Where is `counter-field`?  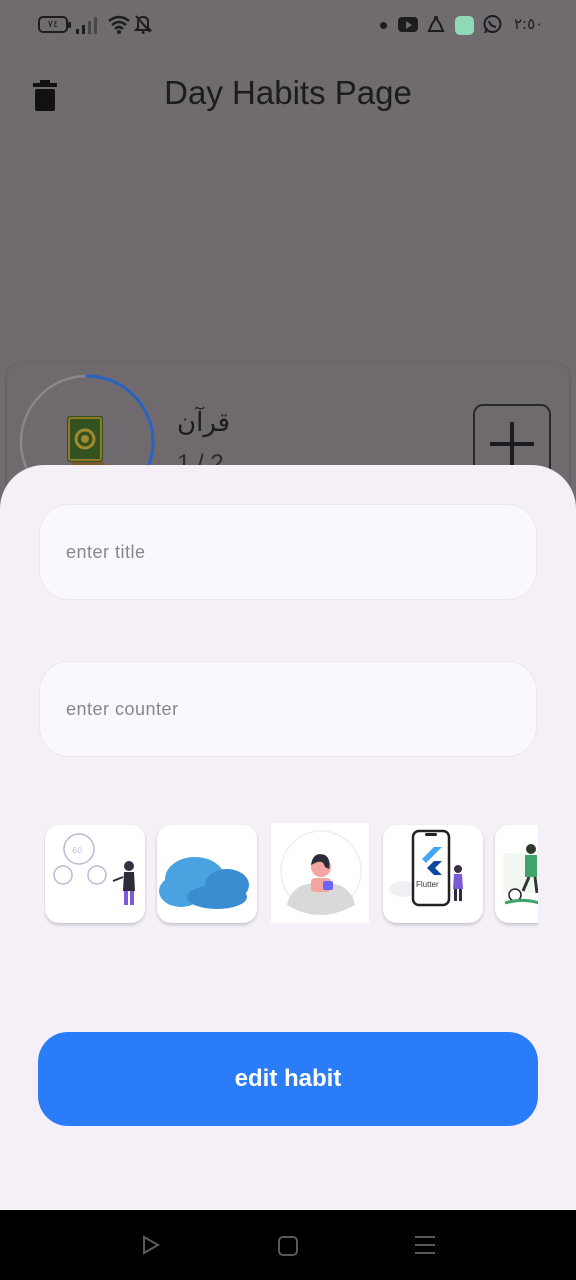 counter-field is located at coordinates (288, 709).